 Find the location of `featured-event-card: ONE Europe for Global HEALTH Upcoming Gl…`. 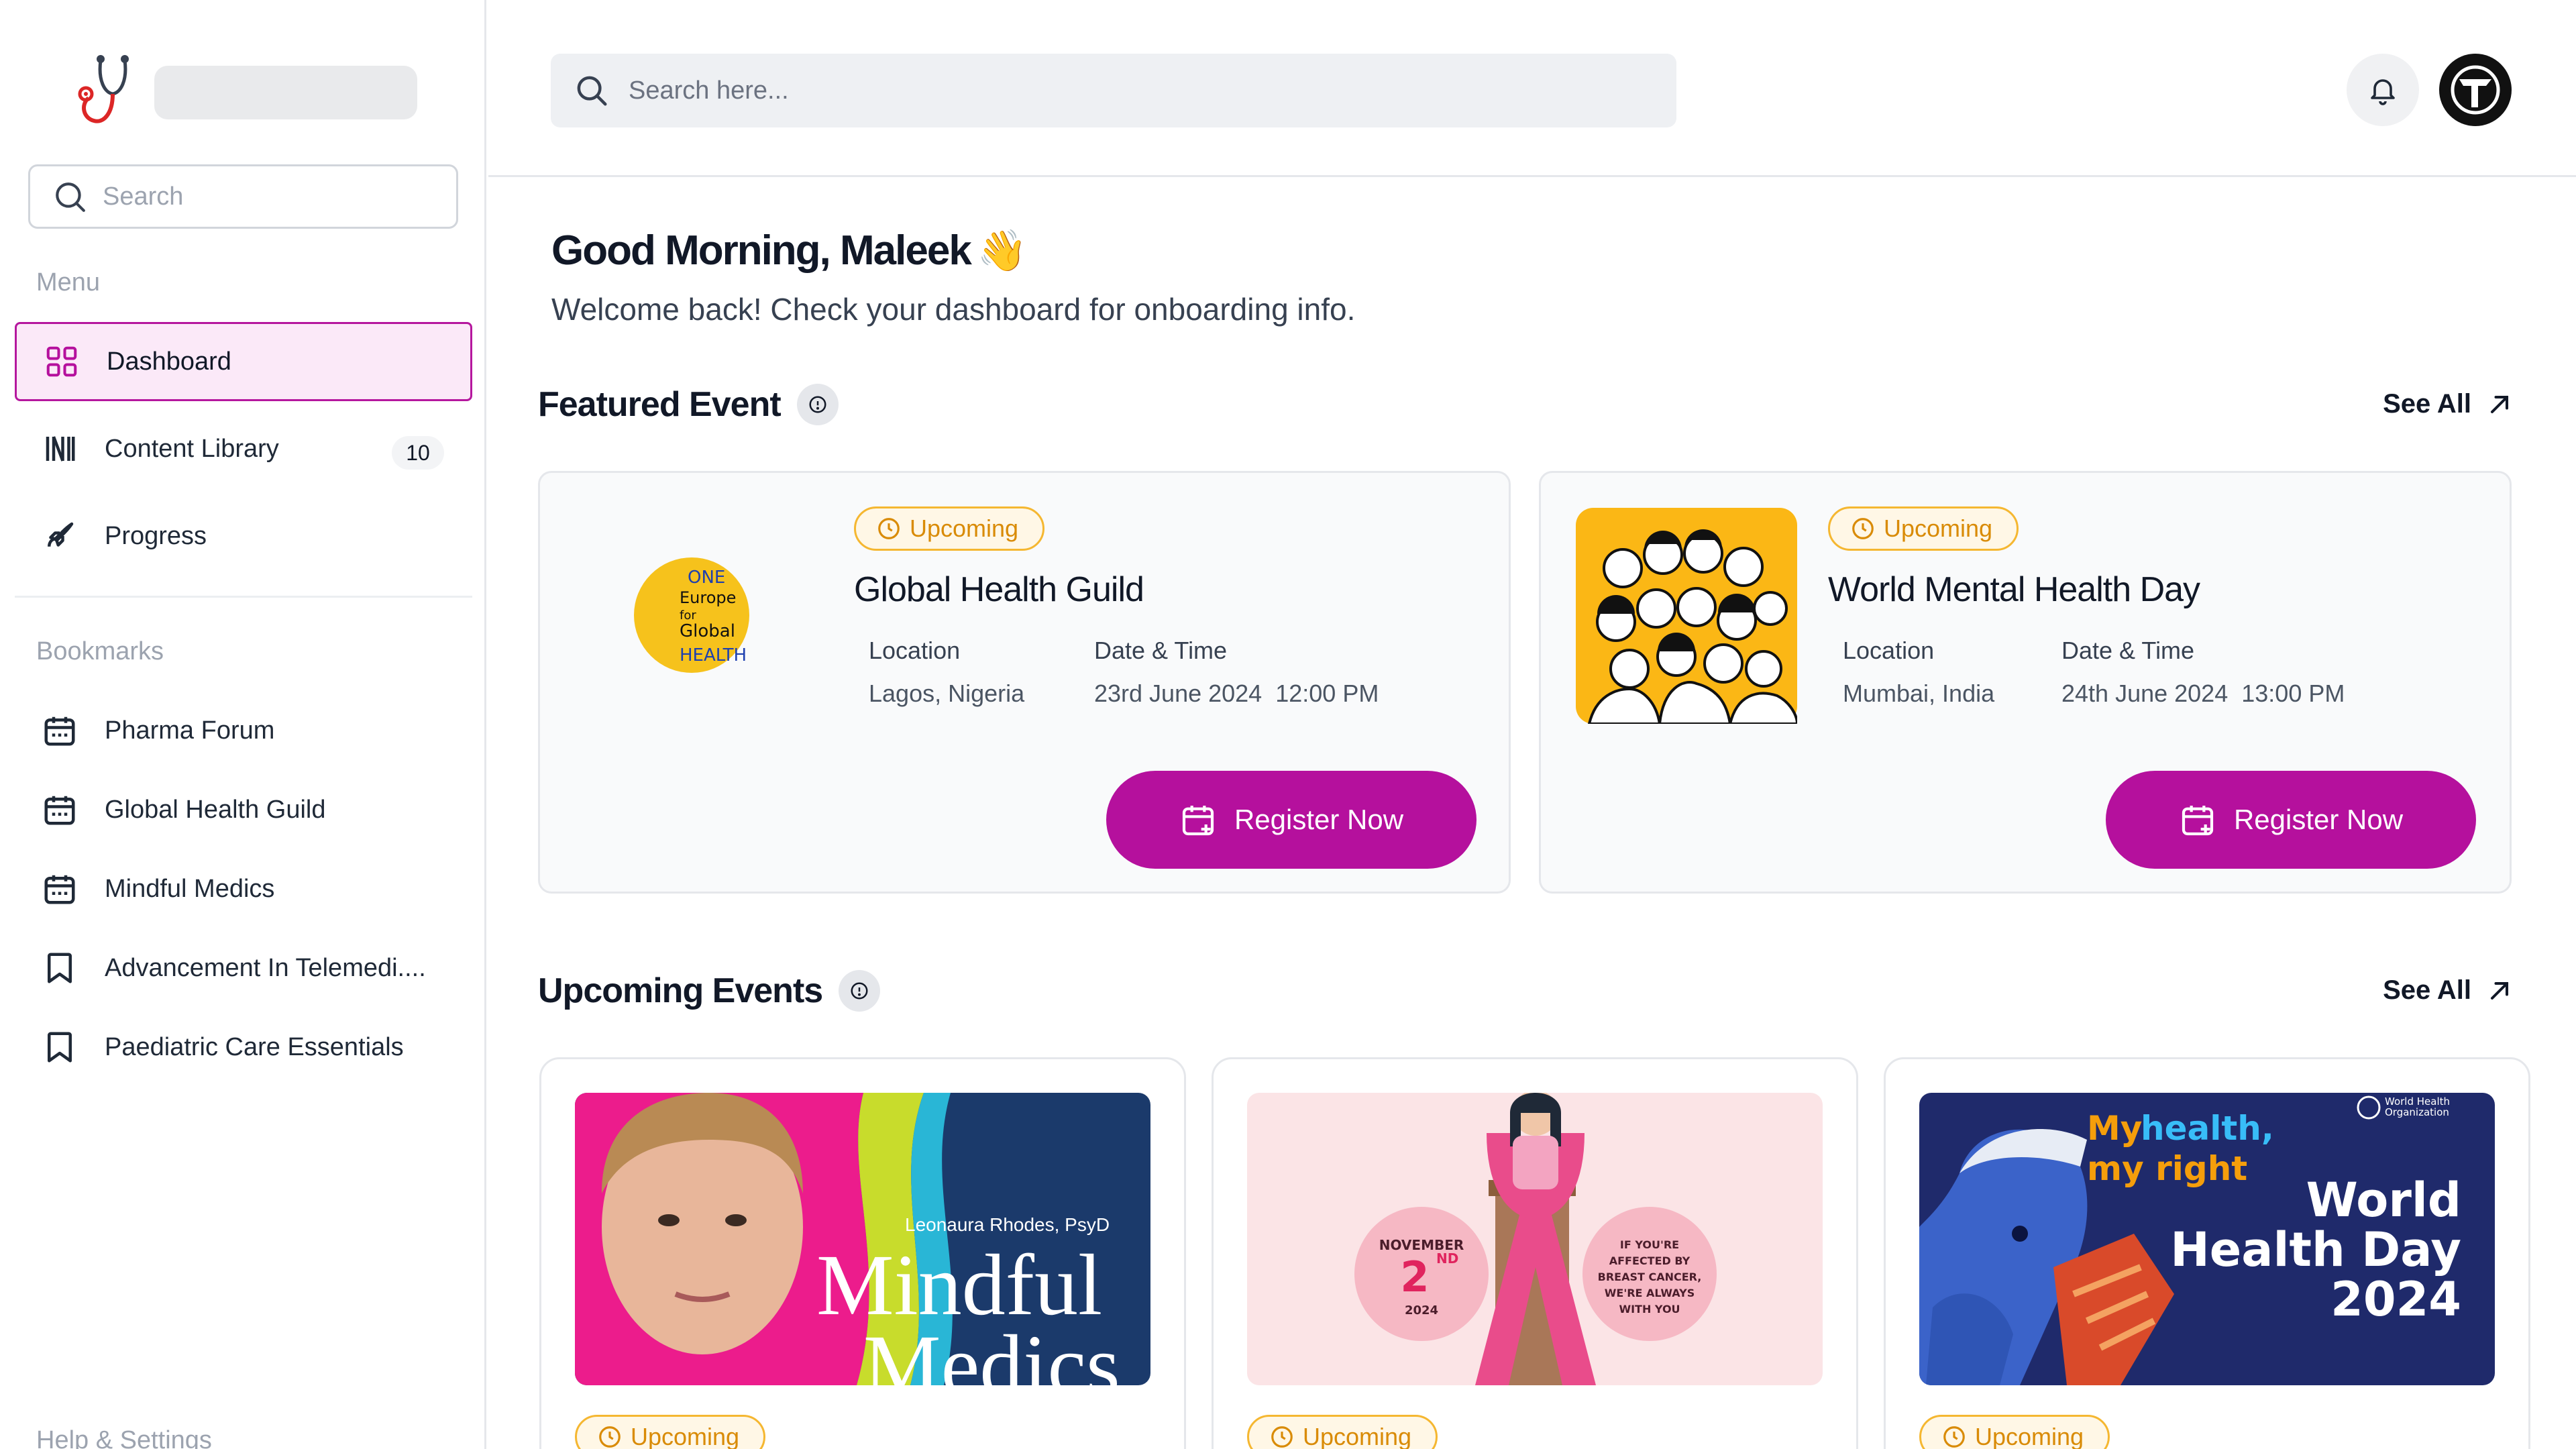

featured-event-card: ONE Europe for Global HEALTH Upcoming Gl… is located at coordinates (1024, 682).